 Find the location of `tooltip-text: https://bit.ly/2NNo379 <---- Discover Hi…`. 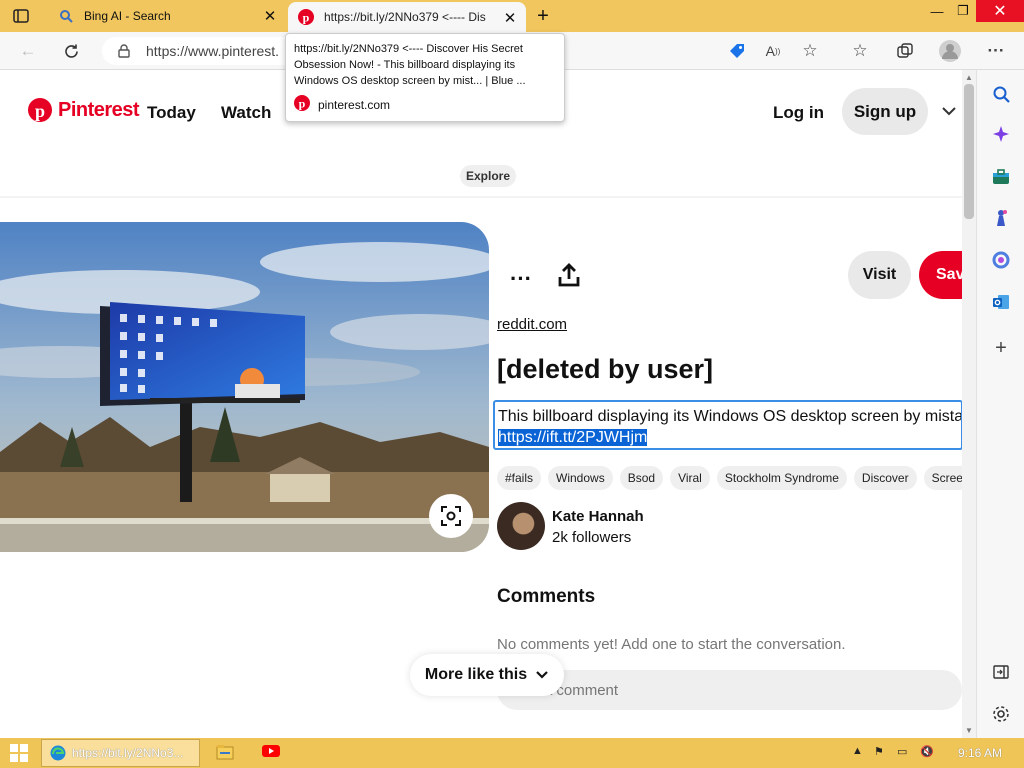

tooltip-text: https://bit.ly/2NNo379 <---- Discover Hi… is located at coordinates (410, 65).